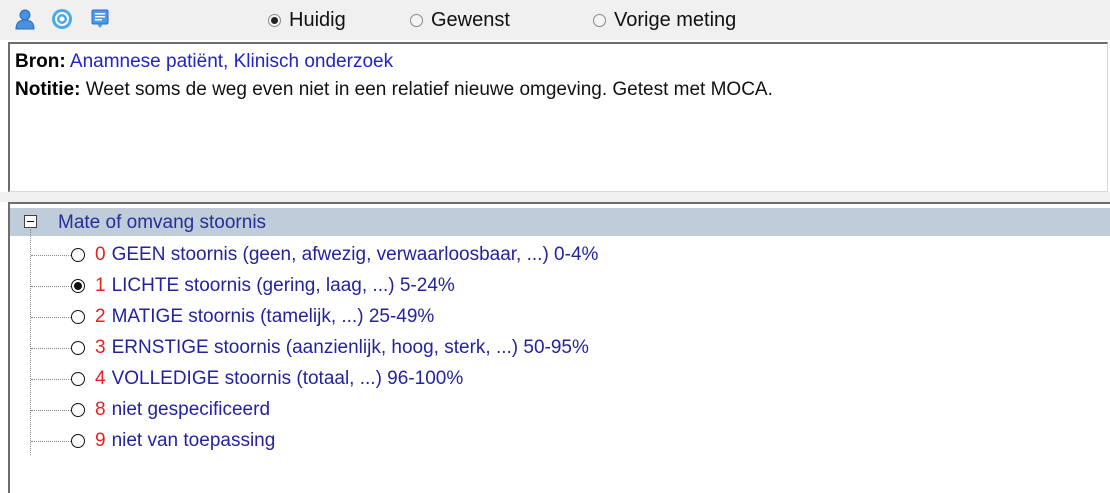 The image size is (1110, 493). What do you see at coordinates (100, 378) in the screenshot?
I see `option-code: 4` at bounding box center [100, 378].